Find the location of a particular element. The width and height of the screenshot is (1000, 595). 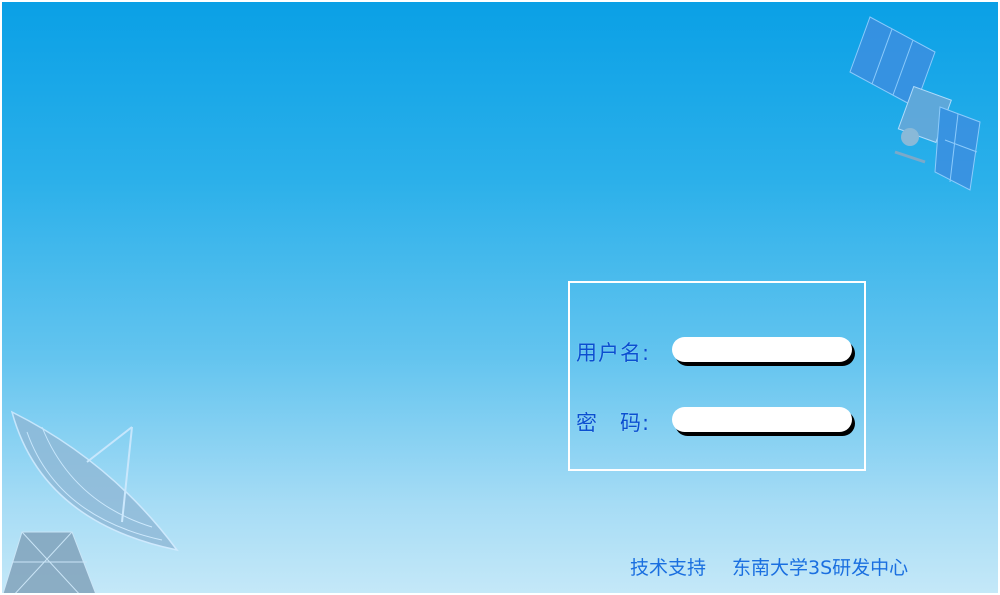

password-row: 密 码: is located at coordinates (714, 422).